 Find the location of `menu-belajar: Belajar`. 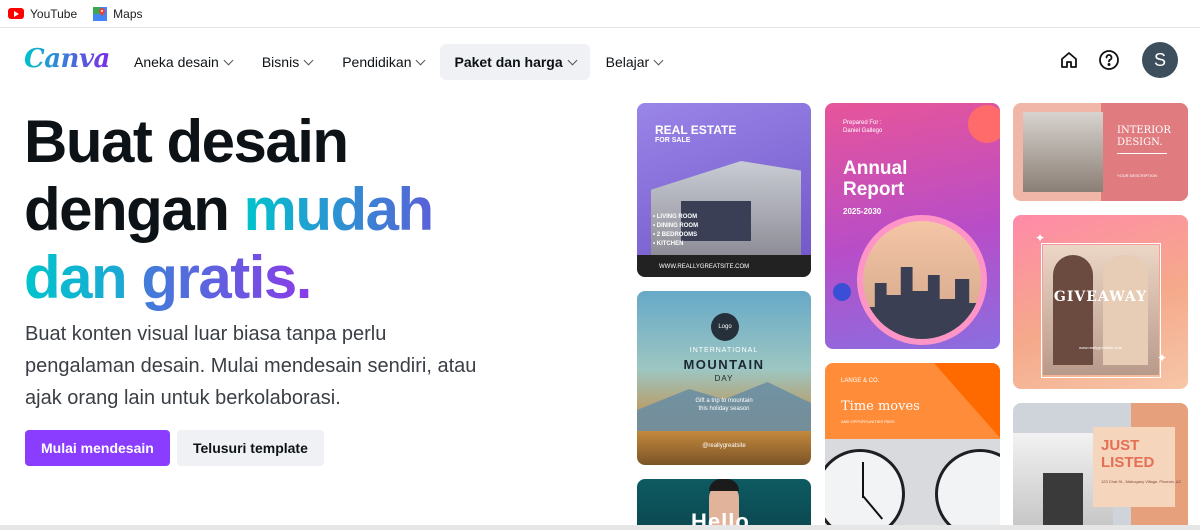

menu-belajar: Belajar is located at coordinates (634, 62).